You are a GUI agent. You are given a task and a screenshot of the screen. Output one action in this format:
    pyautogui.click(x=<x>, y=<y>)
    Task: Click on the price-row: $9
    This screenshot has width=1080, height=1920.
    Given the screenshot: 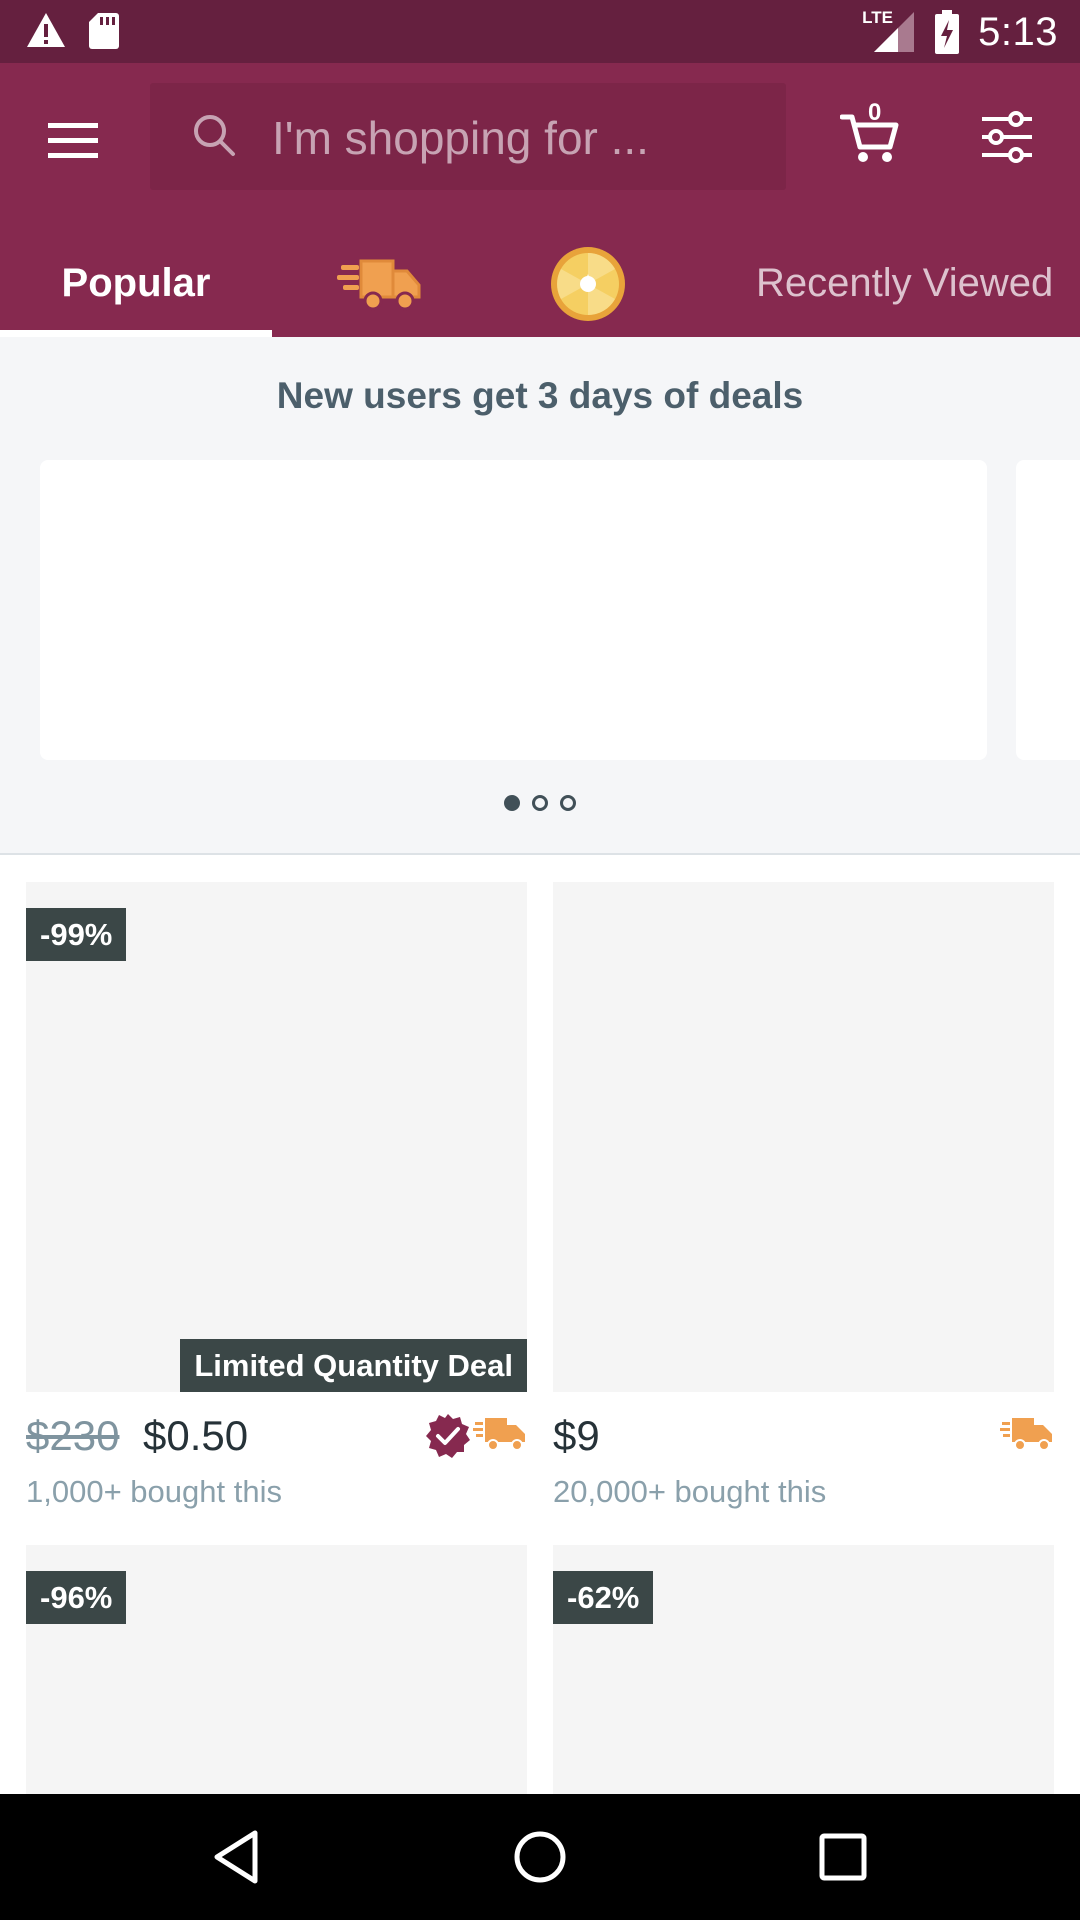 What is the action you would take?
    pyautogui.click(x=803, y=1442)
    